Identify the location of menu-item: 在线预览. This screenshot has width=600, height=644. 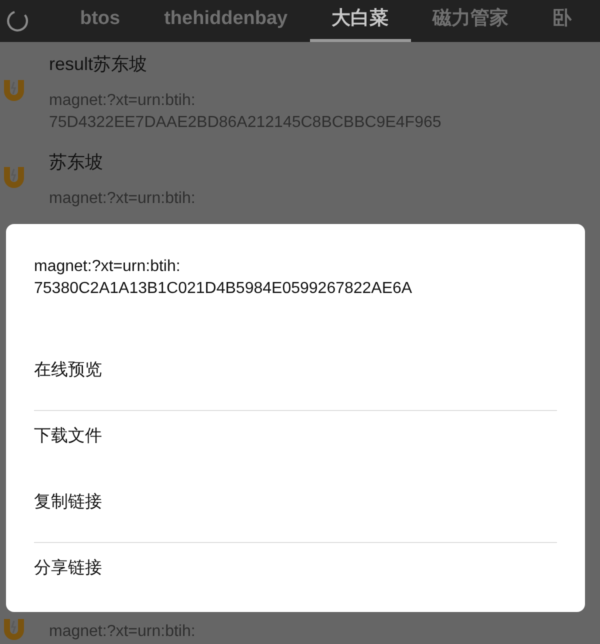
(295, 378).